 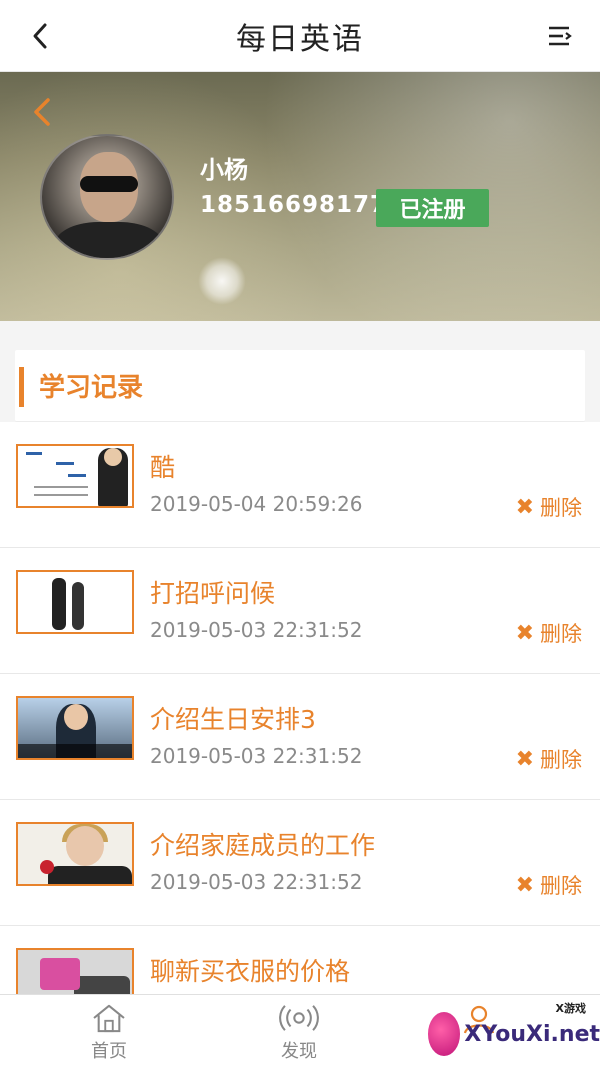 I want to click on record-title: 聊新买衣服的价格, so click(x=250, y=971).